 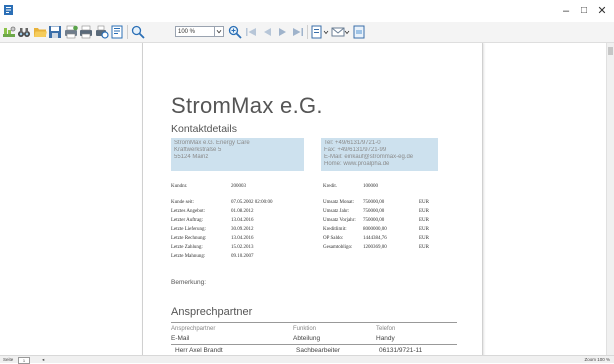 What do you see at coordinates (193, 329) in the screenshot?
I see `column-header-ansprechpartner: Ansprechpartner` at bounding box center [193, 329].